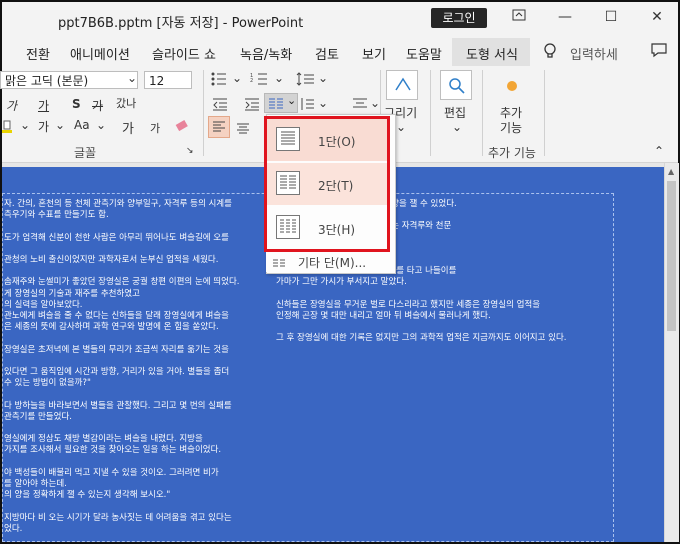 This screenshot has height=544, width=680. I want to click on increase-indent-icon, so click(252, 105).